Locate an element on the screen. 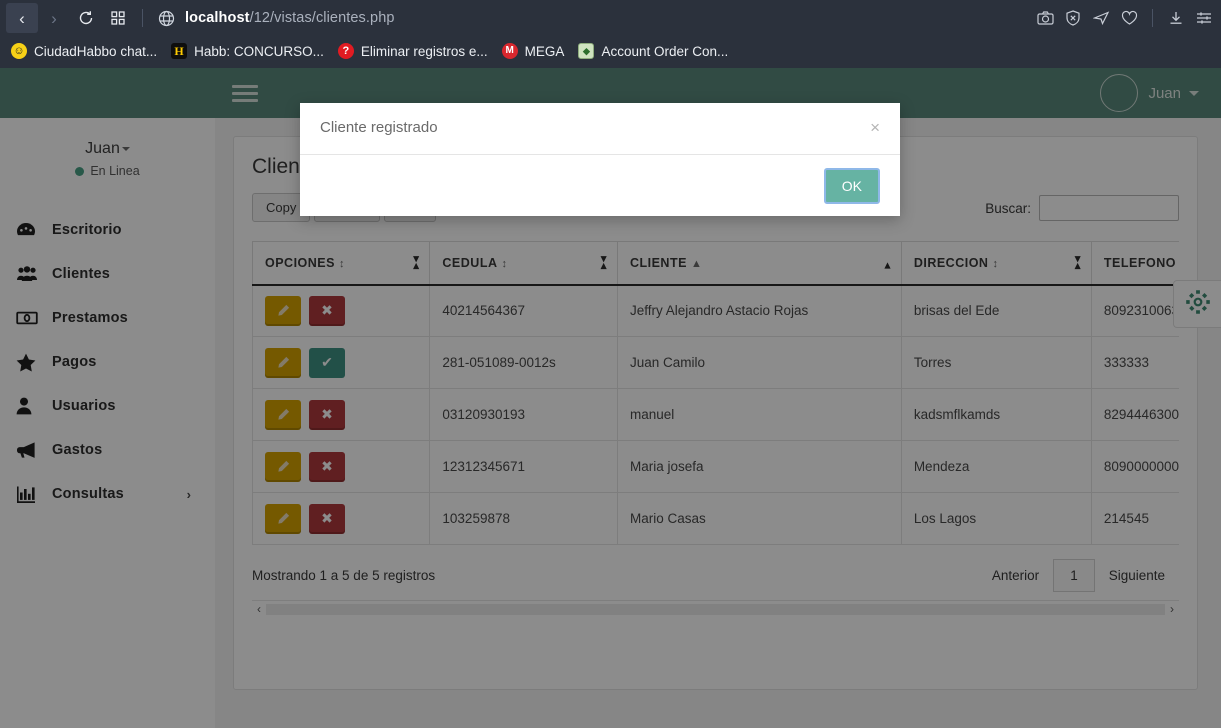  cliente-registrado-modal: Cliente registrado × OK is located at coordinates (600, 159).